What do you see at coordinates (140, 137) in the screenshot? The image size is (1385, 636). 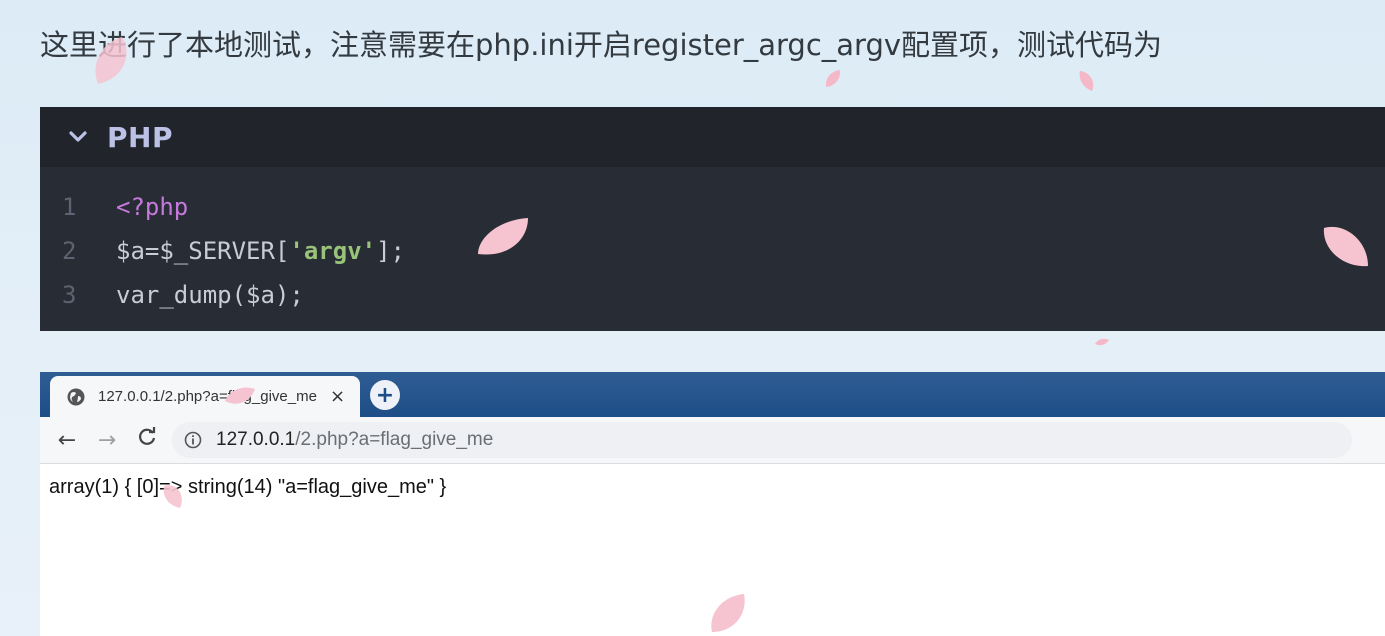 I see `code-language-label: PHP` at bounding box center [140, 137].